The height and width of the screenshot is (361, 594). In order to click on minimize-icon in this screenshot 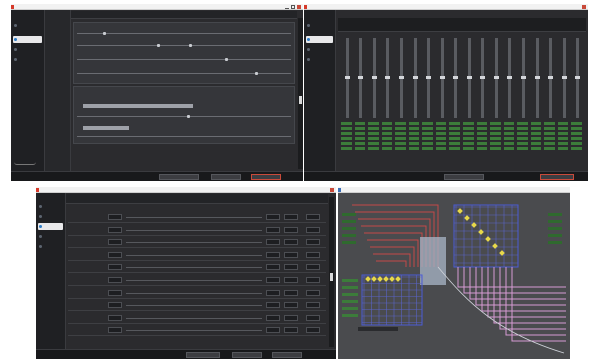, I will do `click(287, 7)`.